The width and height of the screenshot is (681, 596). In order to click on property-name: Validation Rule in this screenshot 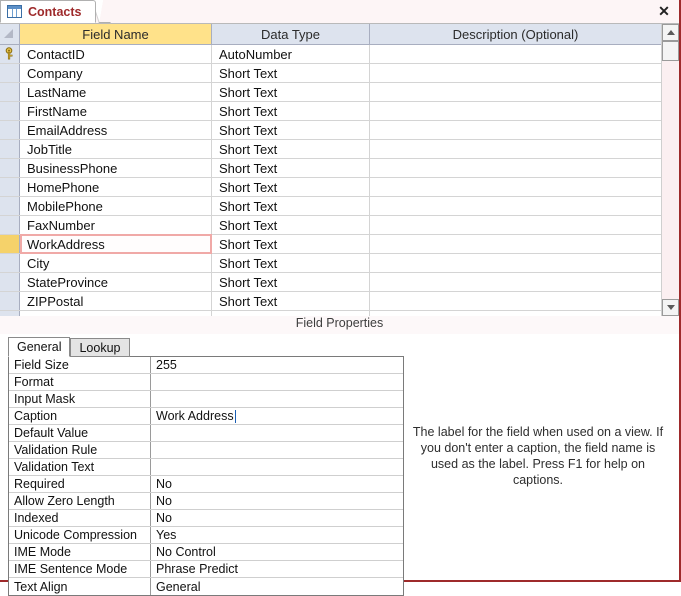, I will do `click(80, 450)`.